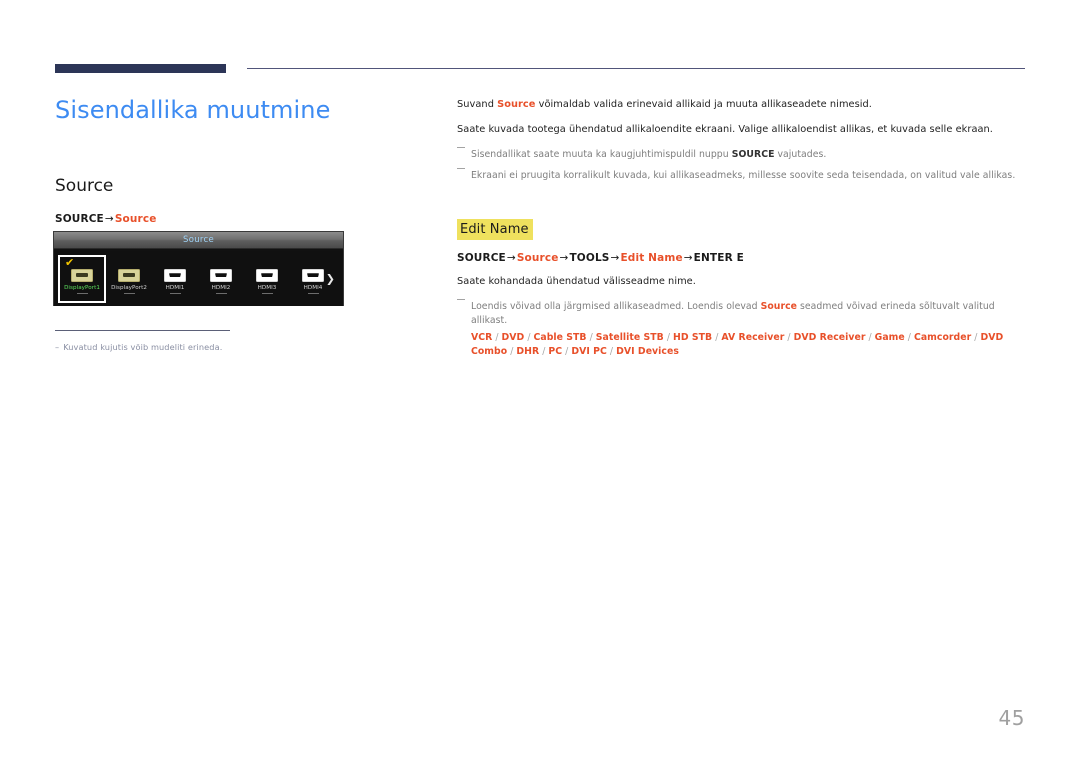  I want to click on footnote-text: Kuvatud kujutis võib mudeliti erineda., so click(143, 347).